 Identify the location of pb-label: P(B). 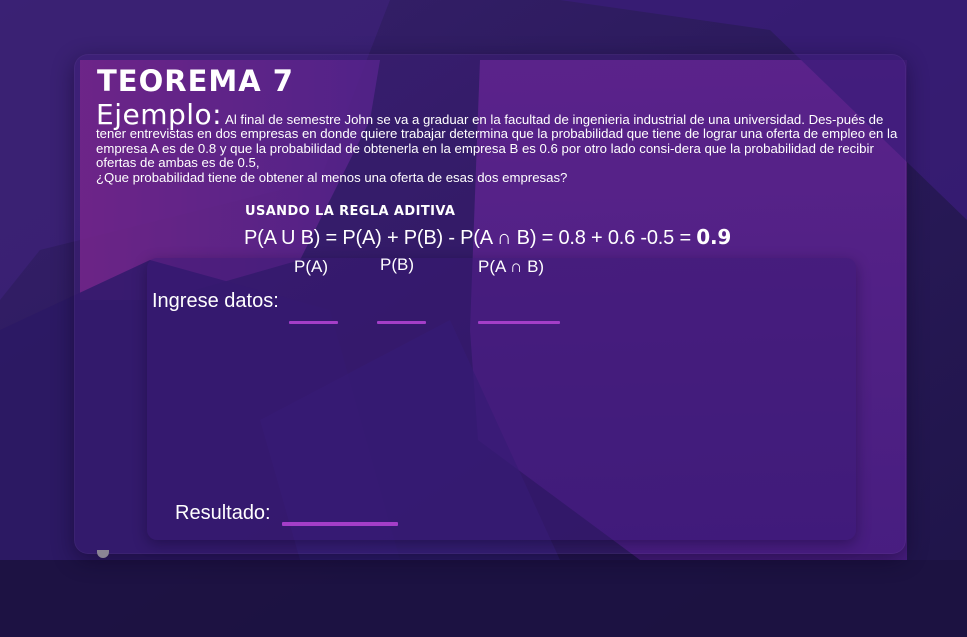
(397, 264).